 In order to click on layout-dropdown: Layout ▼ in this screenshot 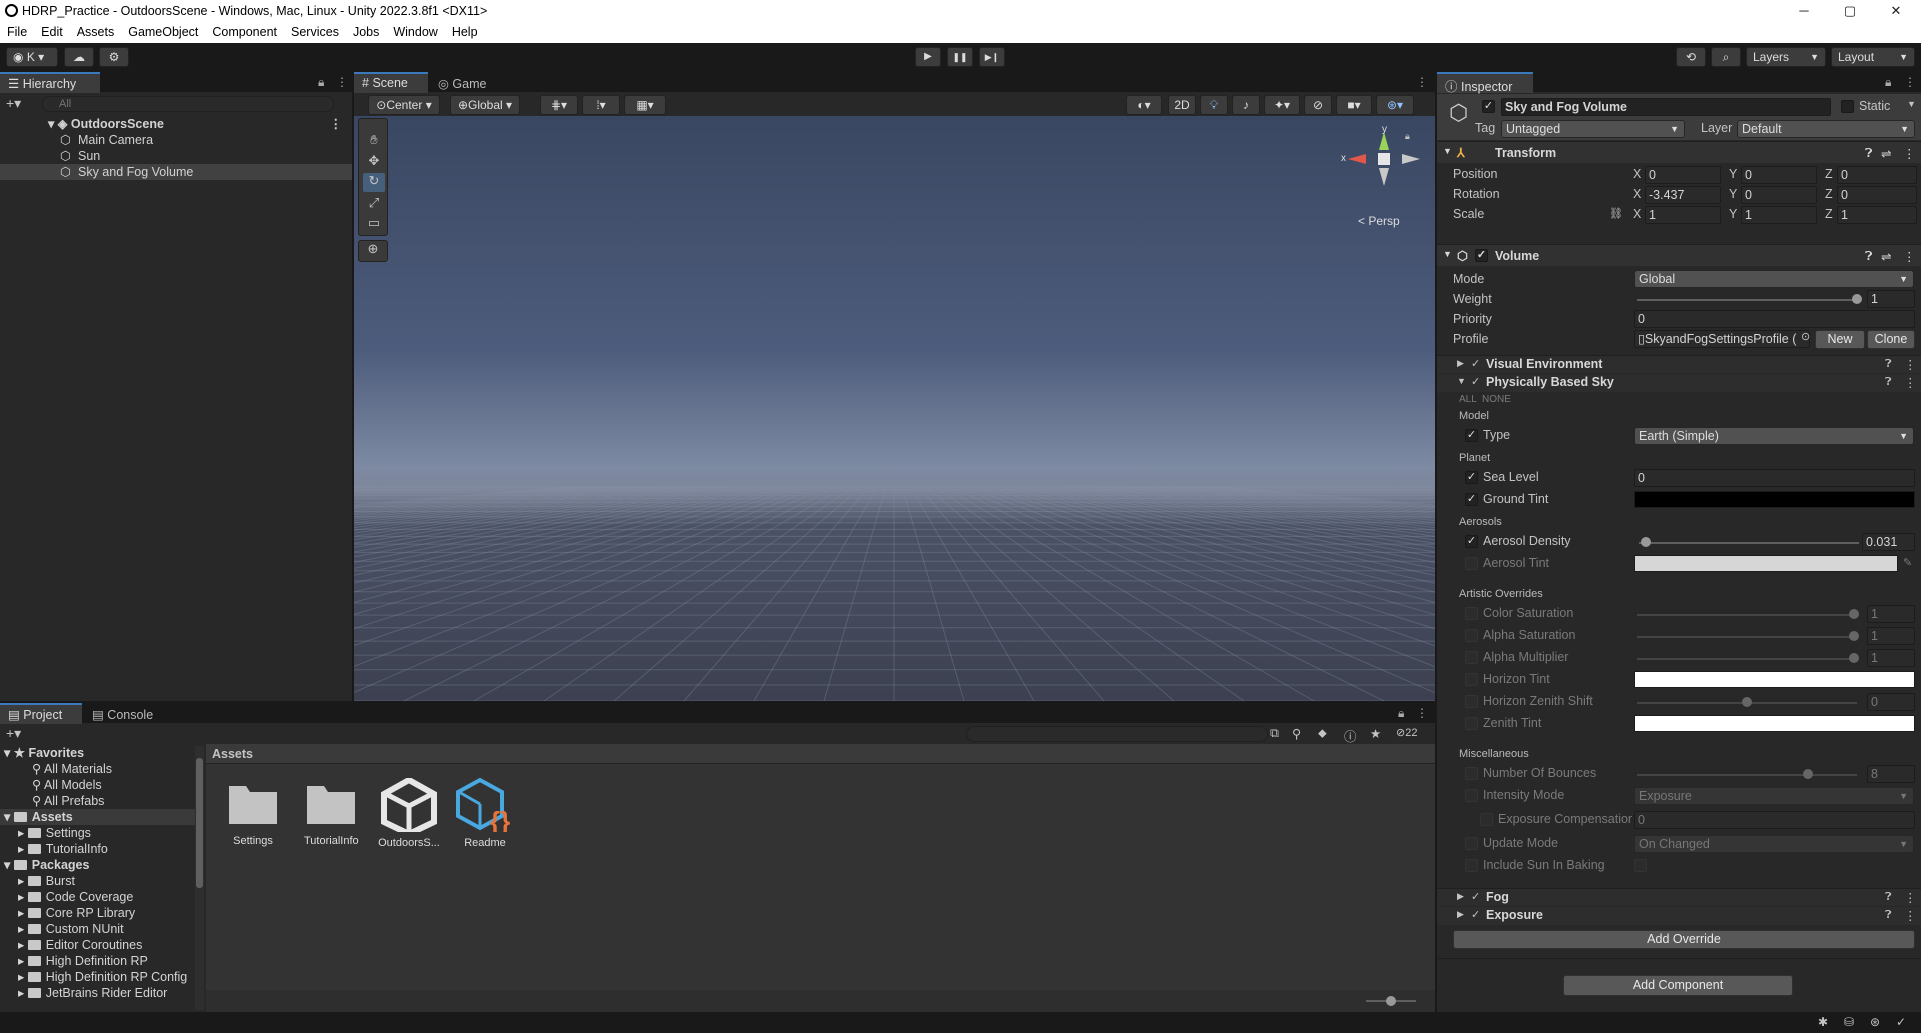, I will do `click(1873, 57)`.